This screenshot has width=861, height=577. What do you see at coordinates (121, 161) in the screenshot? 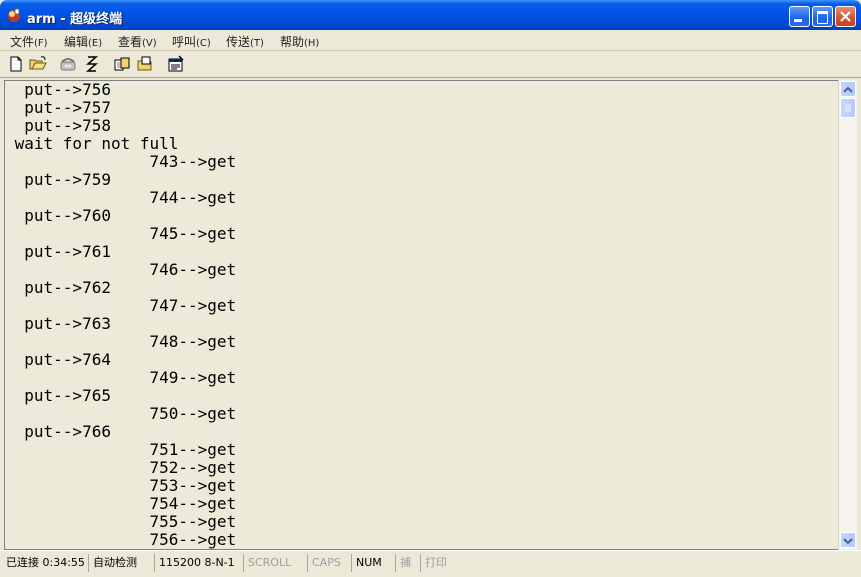
I see `terminal-line: 743-->get` at bounding box center [121, 161].